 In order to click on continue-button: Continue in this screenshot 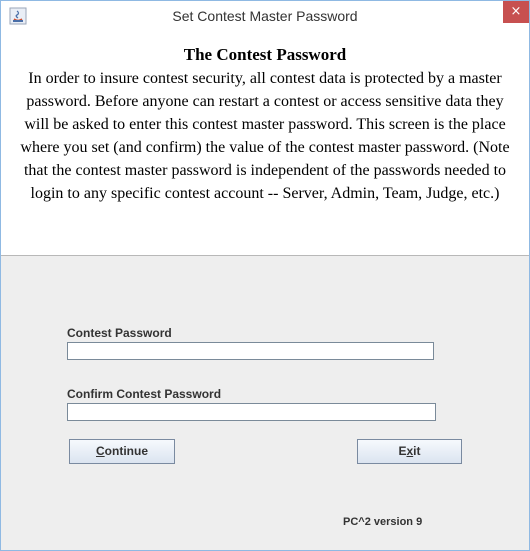, I will do `click(122, 451)`.